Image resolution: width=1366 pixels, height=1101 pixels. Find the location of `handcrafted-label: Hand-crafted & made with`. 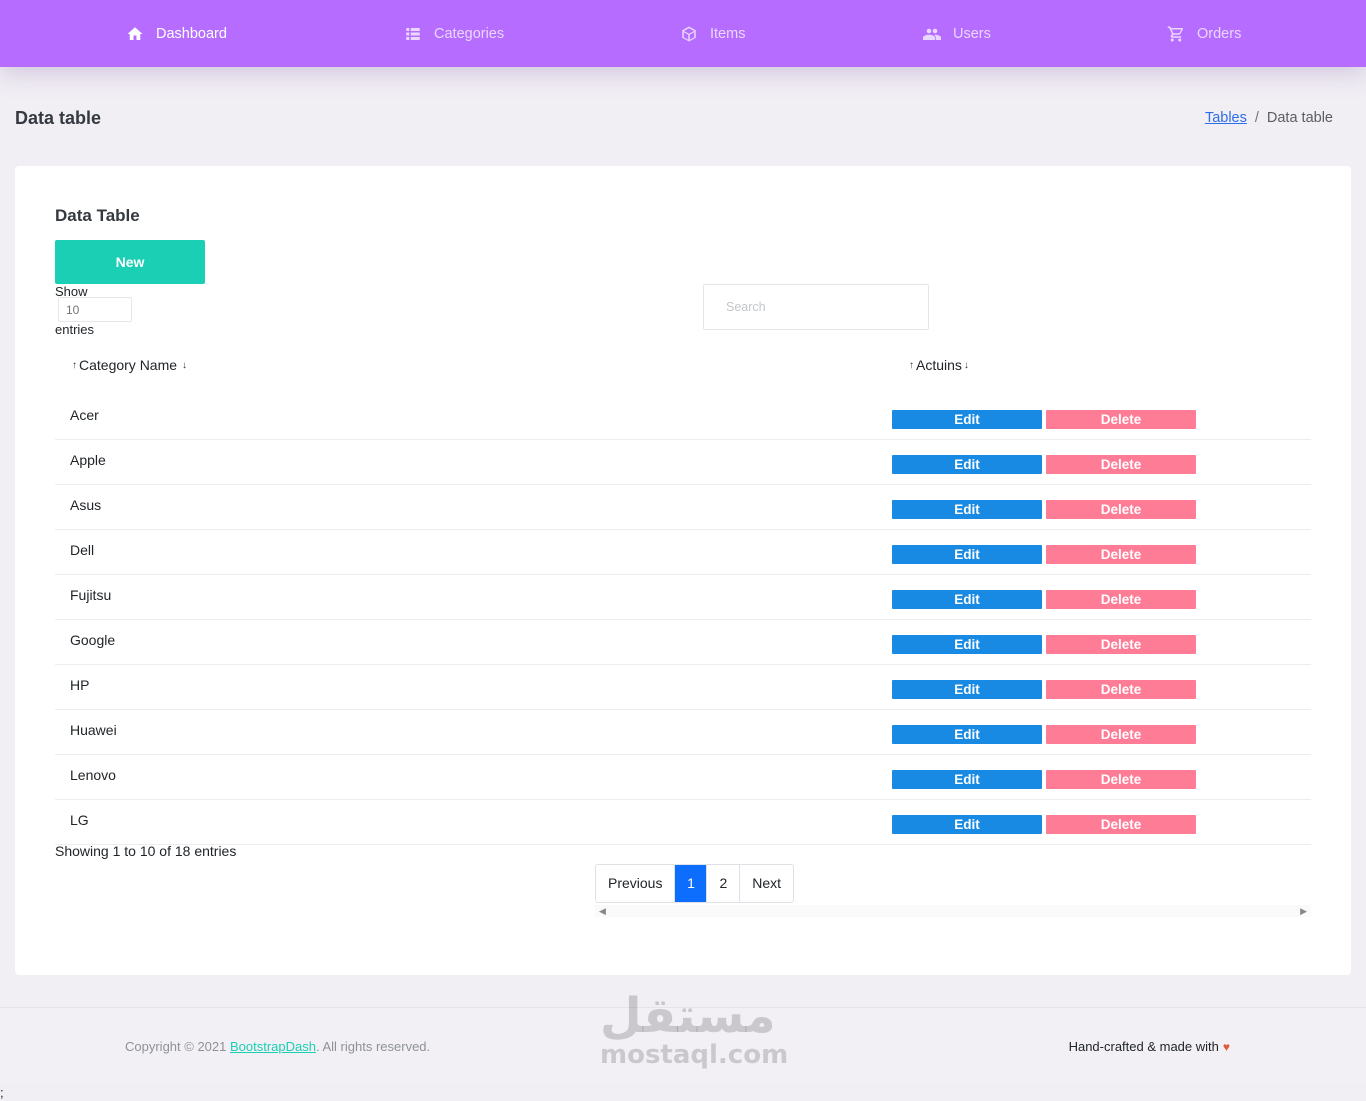

handcrafted-label: Hand-crafted & made with is located at coordinates (1143, 1046).